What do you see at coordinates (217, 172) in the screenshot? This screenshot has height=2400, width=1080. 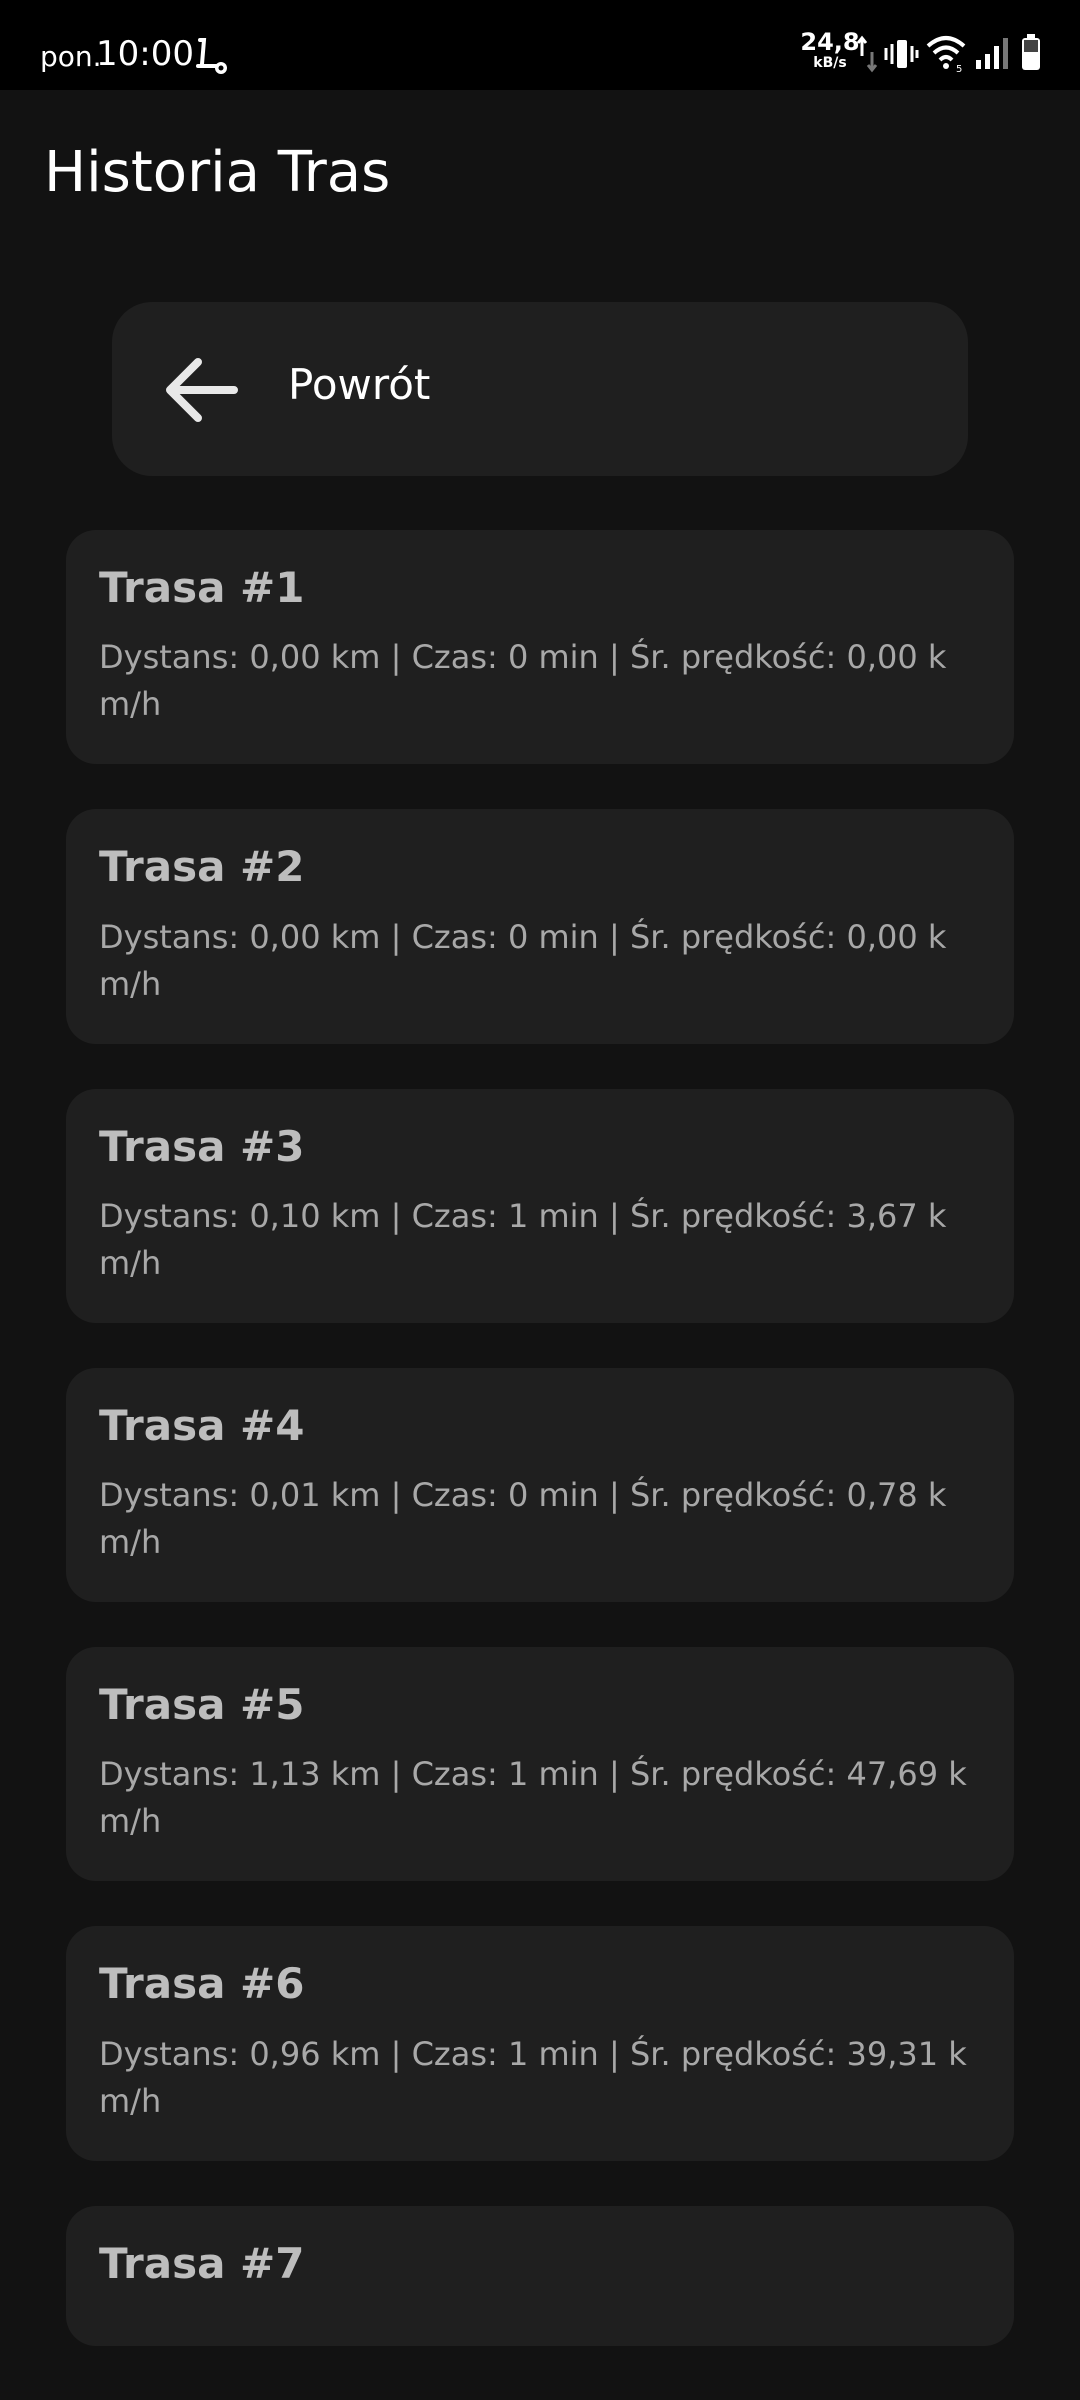 I see `page-title: Historia Tras` at bounding box center [217, 172].